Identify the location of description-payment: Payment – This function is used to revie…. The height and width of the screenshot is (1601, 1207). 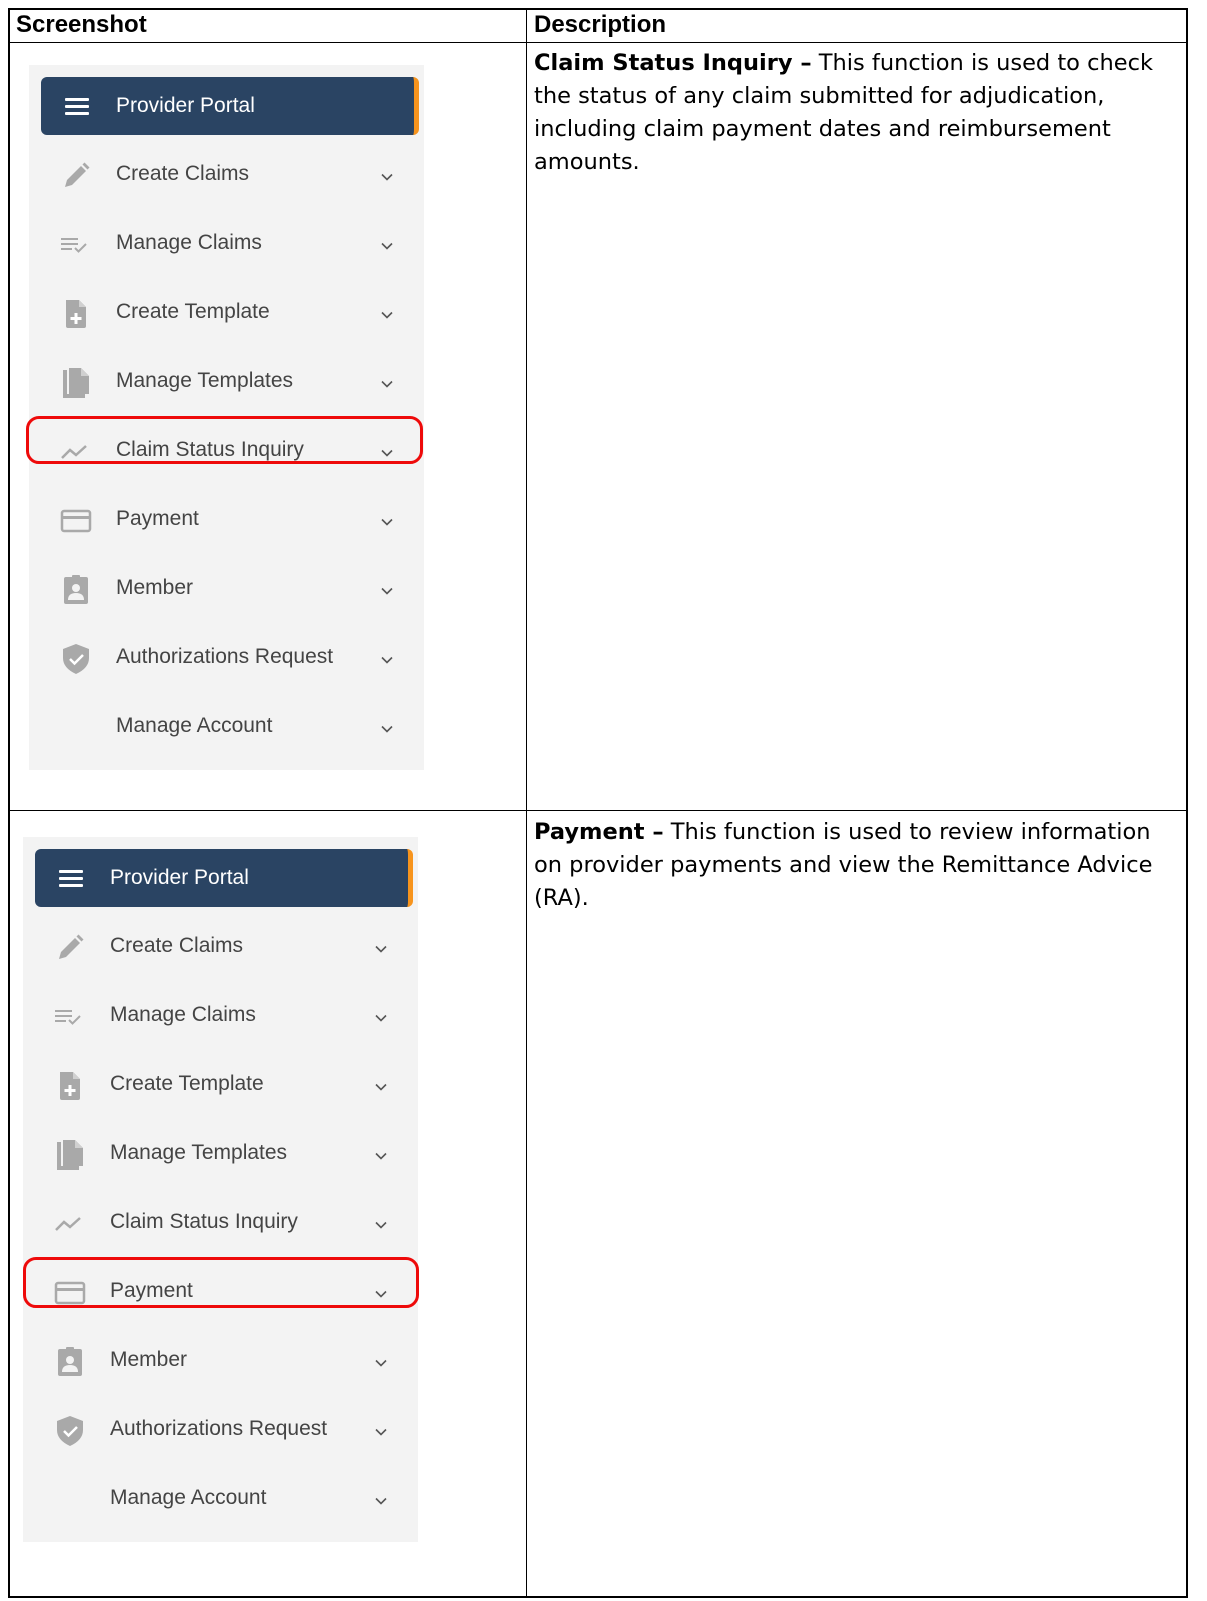
(854, 865).